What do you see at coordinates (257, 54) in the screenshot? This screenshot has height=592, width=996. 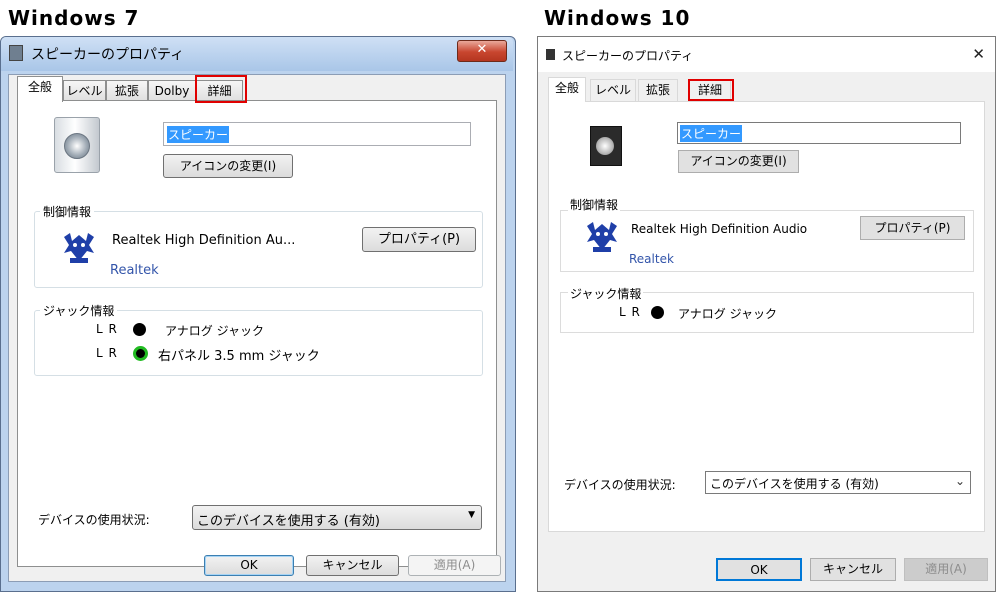 I see `win7-titlebar: スピーカーのプロパティ ✕` at bounding box center [257, 54].